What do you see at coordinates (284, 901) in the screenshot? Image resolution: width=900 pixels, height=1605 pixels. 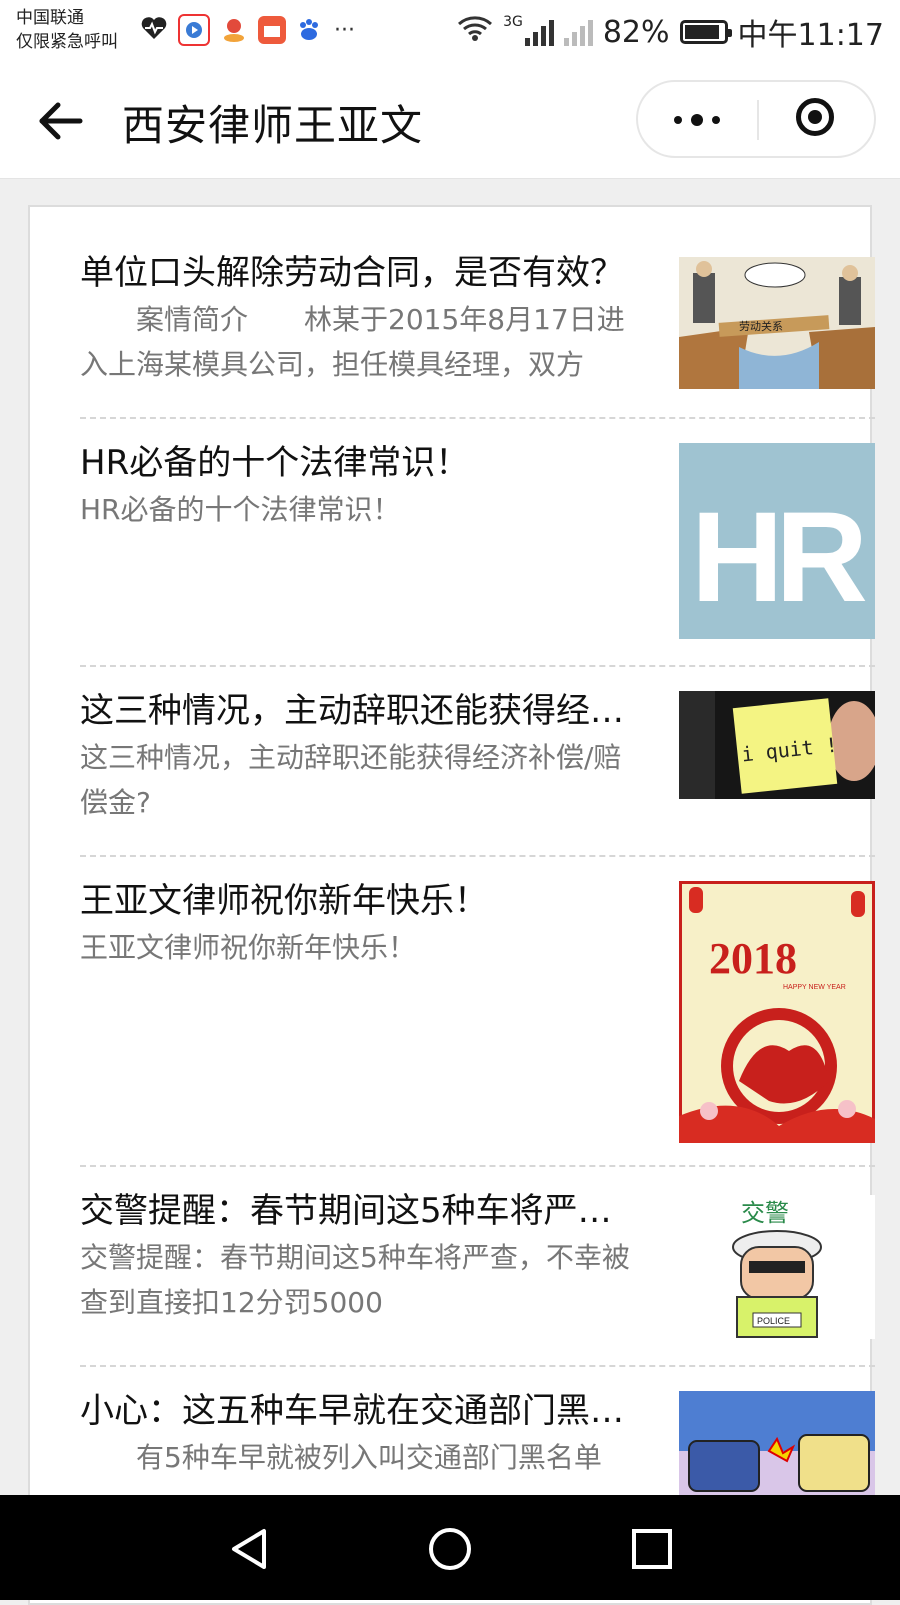 I see `article-title: 王亚文律师祝你新年快乐！` at bounding box center [284, 901].